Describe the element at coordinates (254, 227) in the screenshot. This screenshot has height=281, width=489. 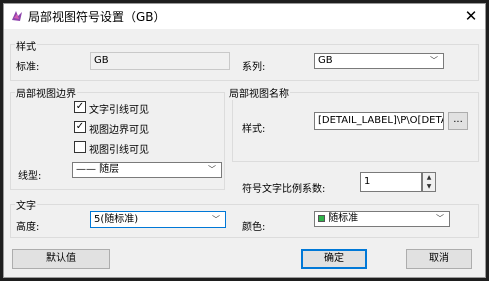
I see `color-label: 颜色:` at that location.